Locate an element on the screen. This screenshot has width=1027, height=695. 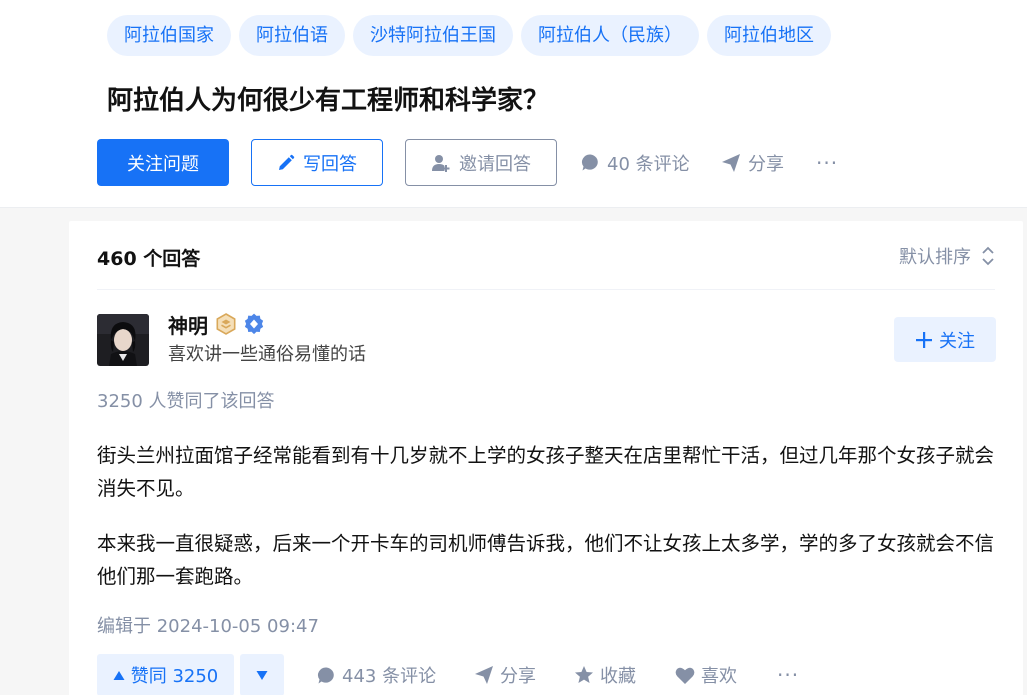
question-title: 阿拉伯人为何很少有工程师和科学家？ is located at coordinates (328, 98).